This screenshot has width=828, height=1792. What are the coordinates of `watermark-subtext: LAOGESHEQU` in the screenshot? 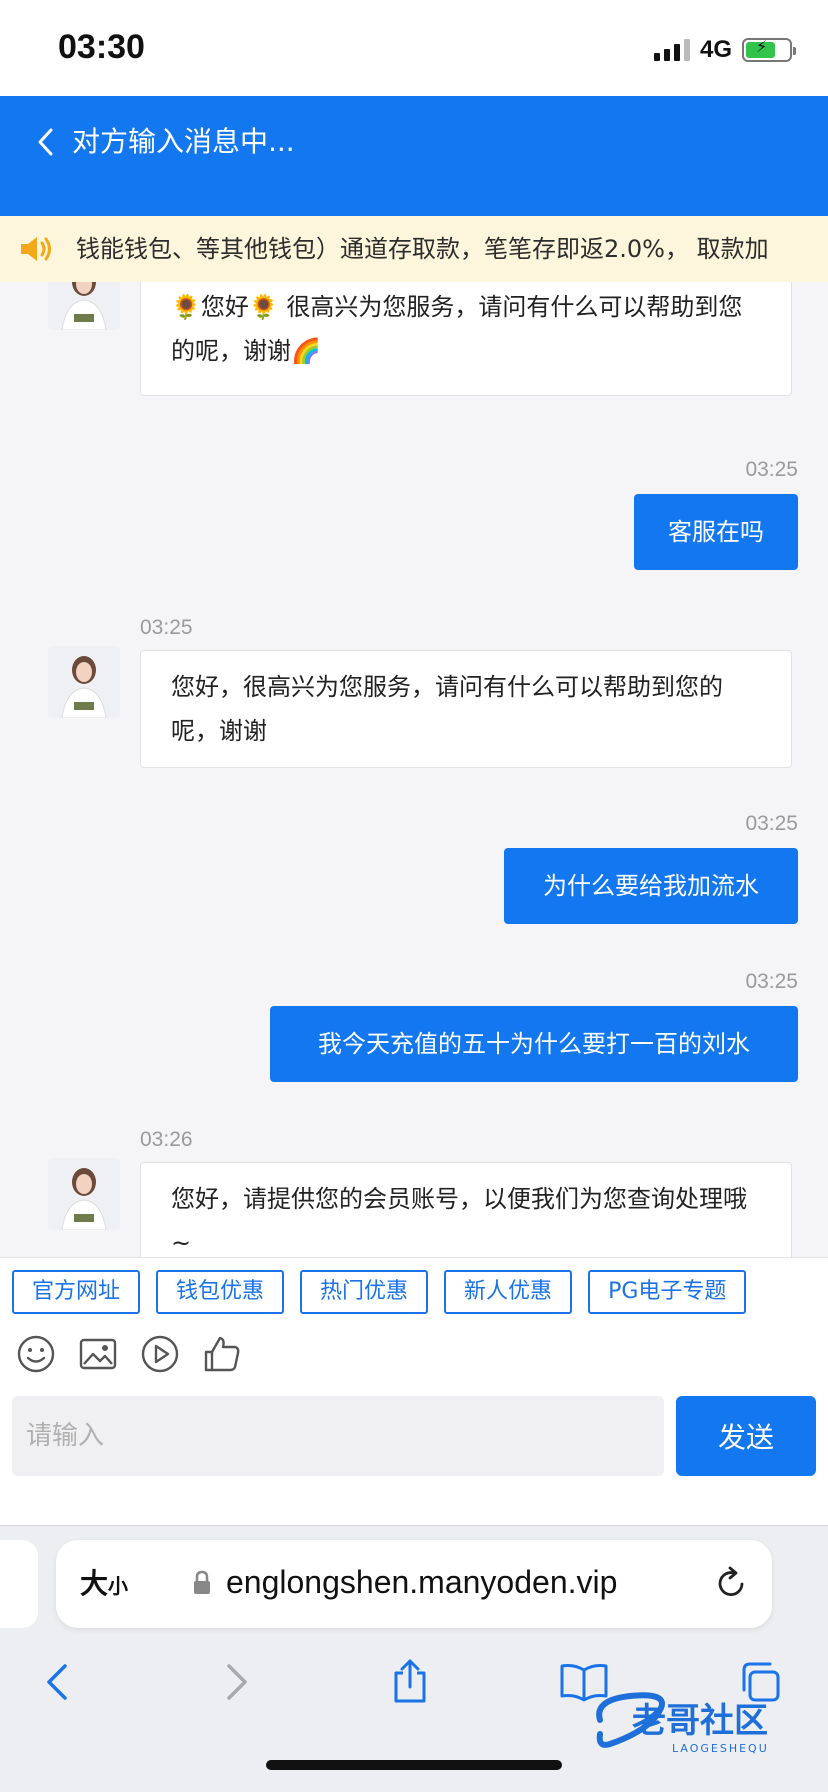 It's located at (720, 1748).